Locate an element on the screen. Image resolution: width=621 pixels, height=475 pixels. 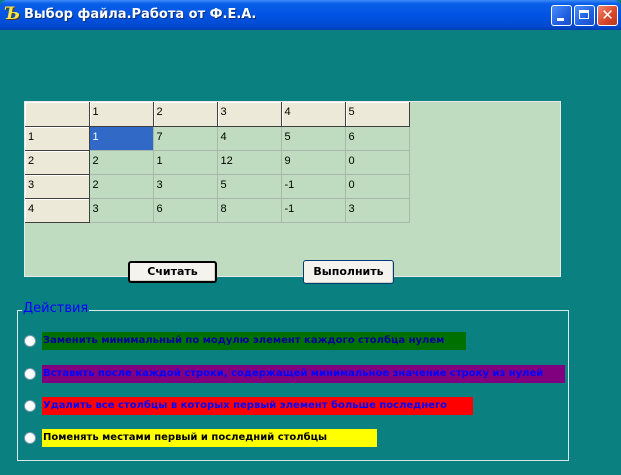
close-icon: ✕ is located at coordinates (607, 15).